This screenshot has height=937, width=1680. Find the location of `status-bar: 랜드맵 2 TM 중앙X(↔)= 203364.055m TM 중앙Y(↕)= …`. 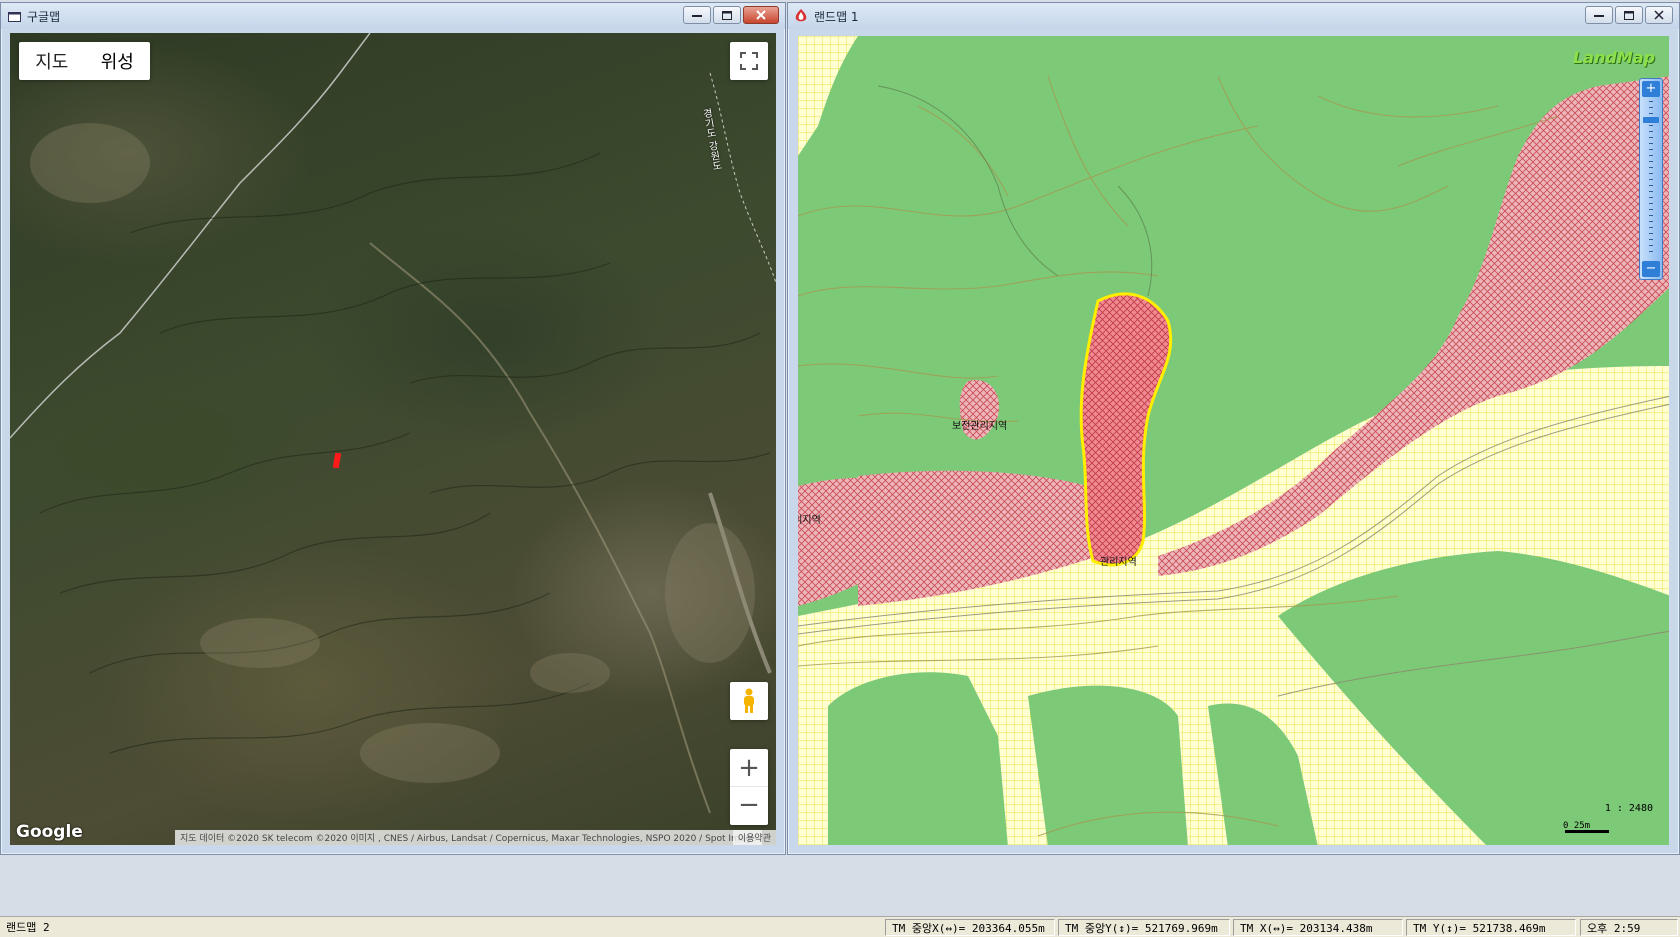

status-bar: 랜드맵 2 TM 중앙X(↔)= 203364.055m TM 중앙Y(↕)= … is located at coordinates (840, 926).